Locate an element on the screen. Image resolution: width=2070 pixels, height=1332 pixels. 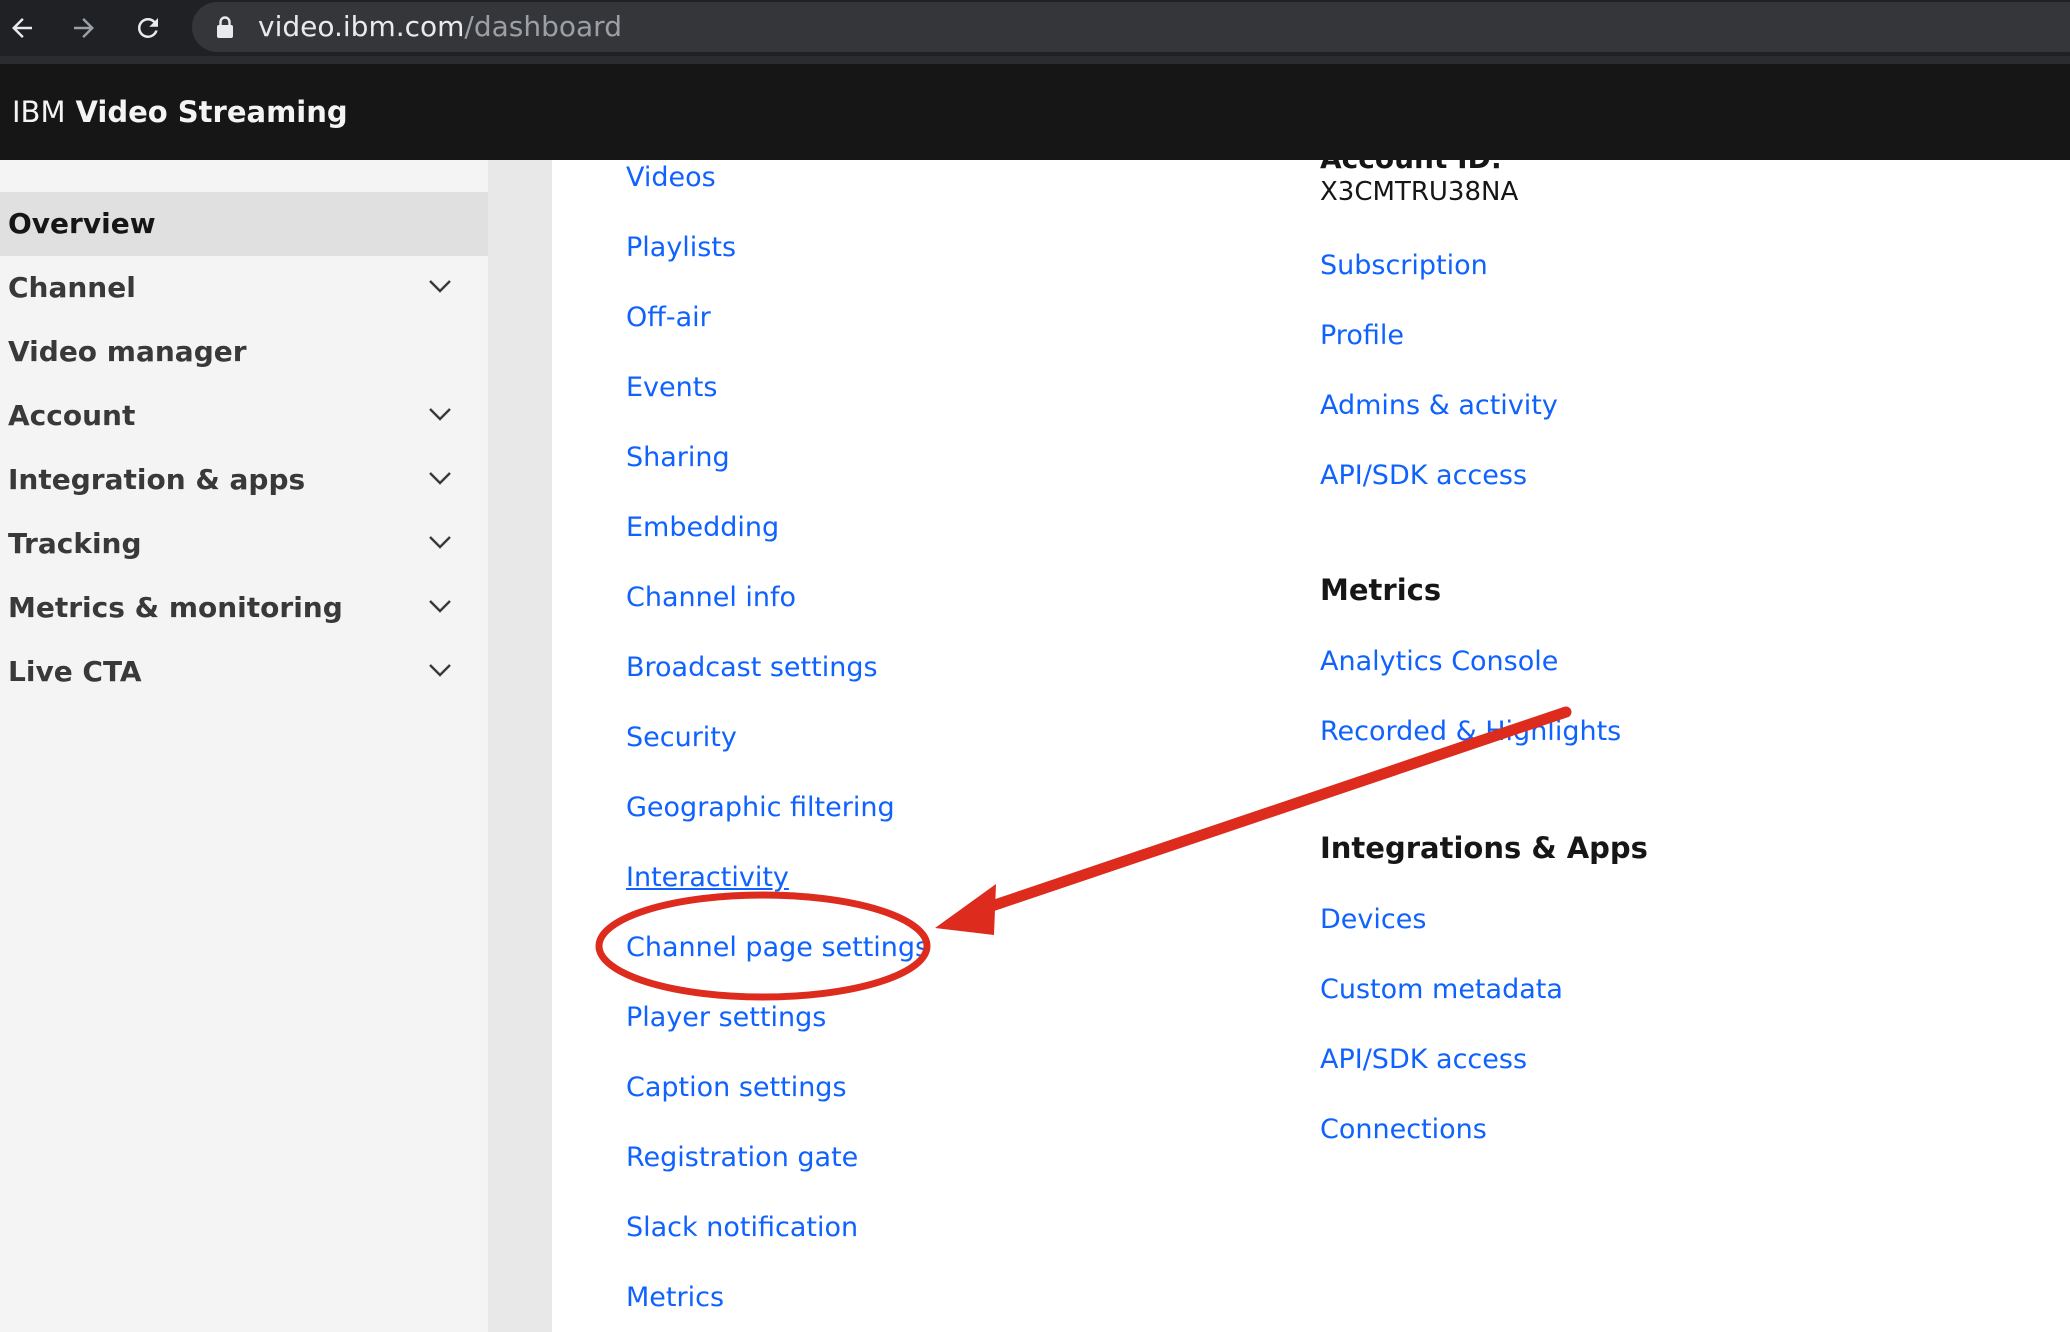
browser-toolbar: video.ibm.com/dashboard is located at coordinates (1035, 32).